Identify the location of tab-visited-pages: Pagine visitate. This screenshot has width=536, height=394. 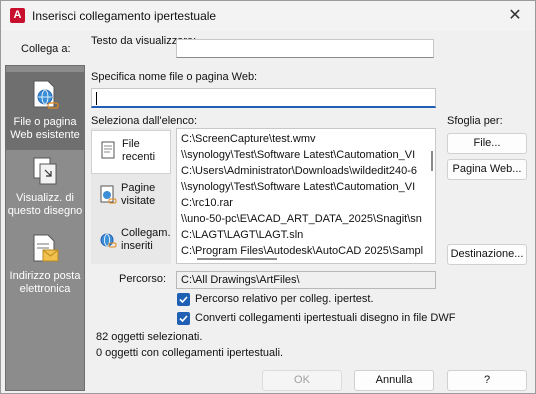
(131, 197).